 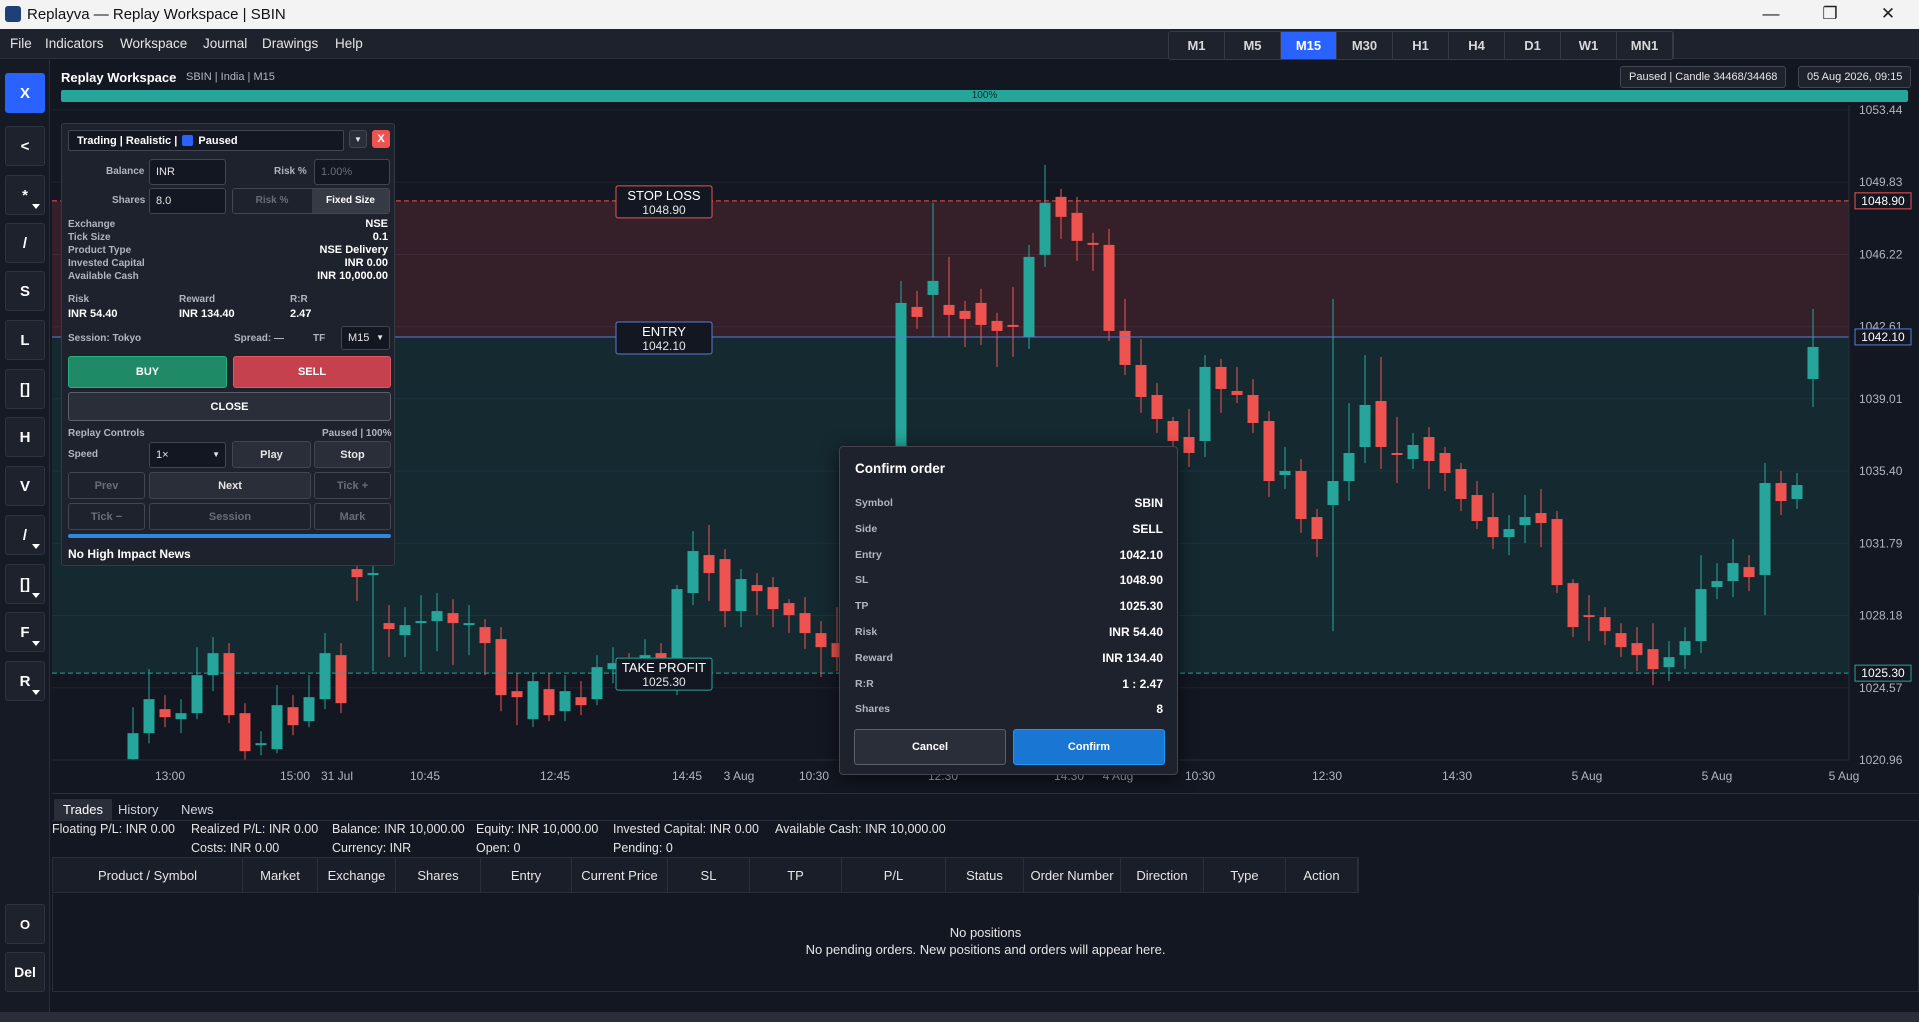 What do you see at coordinates (709, 875) in the screenshot?
I see `column-header: SL` at bounding box center [709, 875].